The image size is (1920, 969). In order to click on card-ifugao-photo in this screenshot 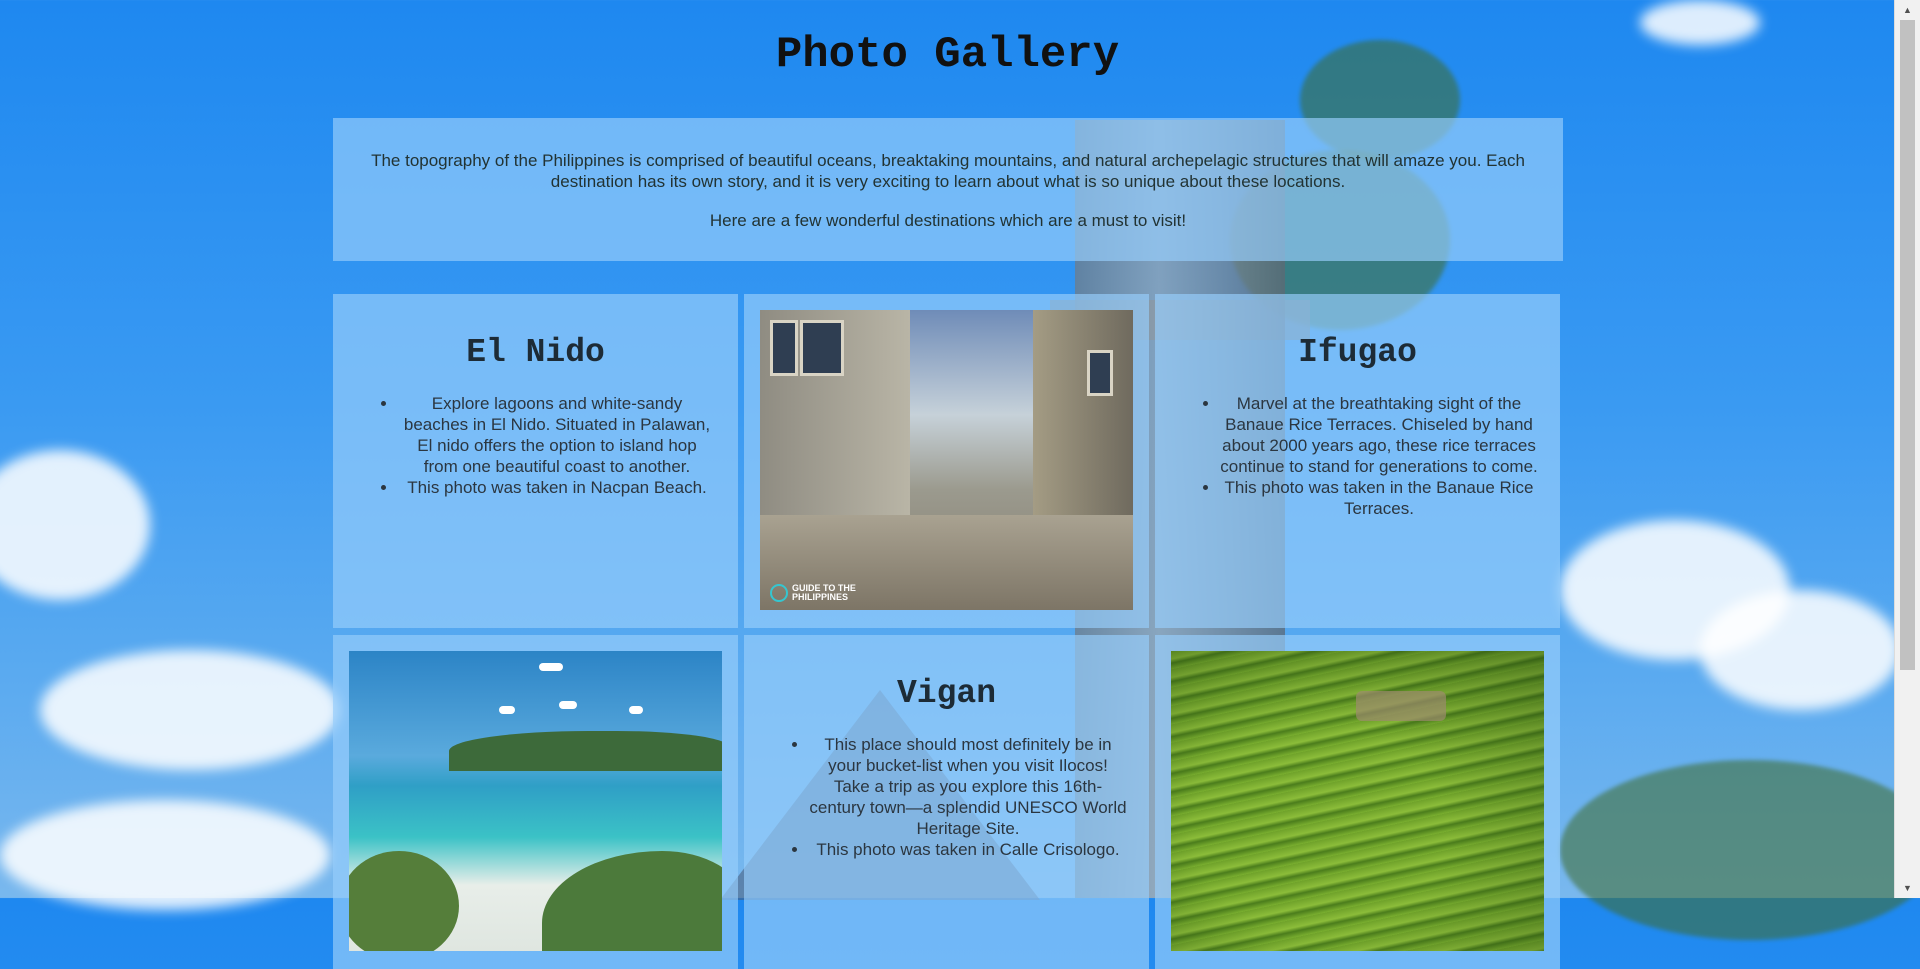, I will do `click(1357, 802)`.